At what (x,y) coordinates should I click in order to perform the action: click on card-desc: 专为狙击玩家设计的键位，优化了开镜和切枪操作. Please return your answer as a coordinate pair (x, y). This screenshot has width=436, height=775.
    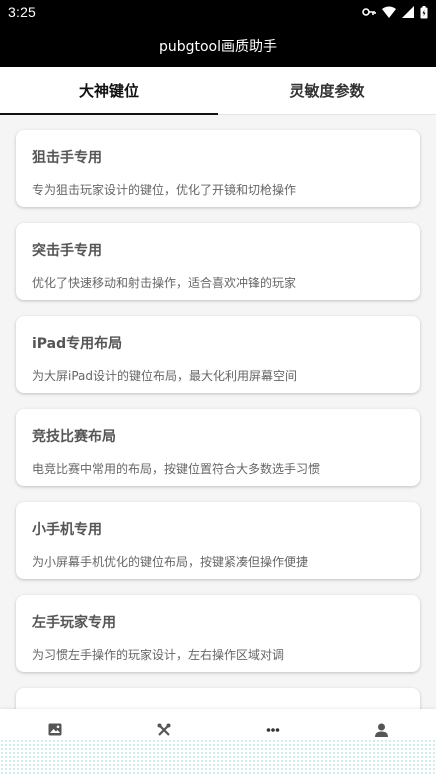
    Looking at the image, I should click on (164, 190).